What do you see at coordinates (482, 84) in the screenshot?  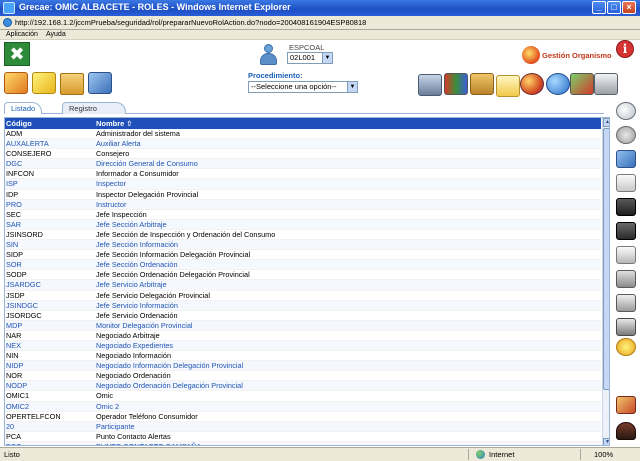 I see `archive-icon` at bounding box center [482, 84].